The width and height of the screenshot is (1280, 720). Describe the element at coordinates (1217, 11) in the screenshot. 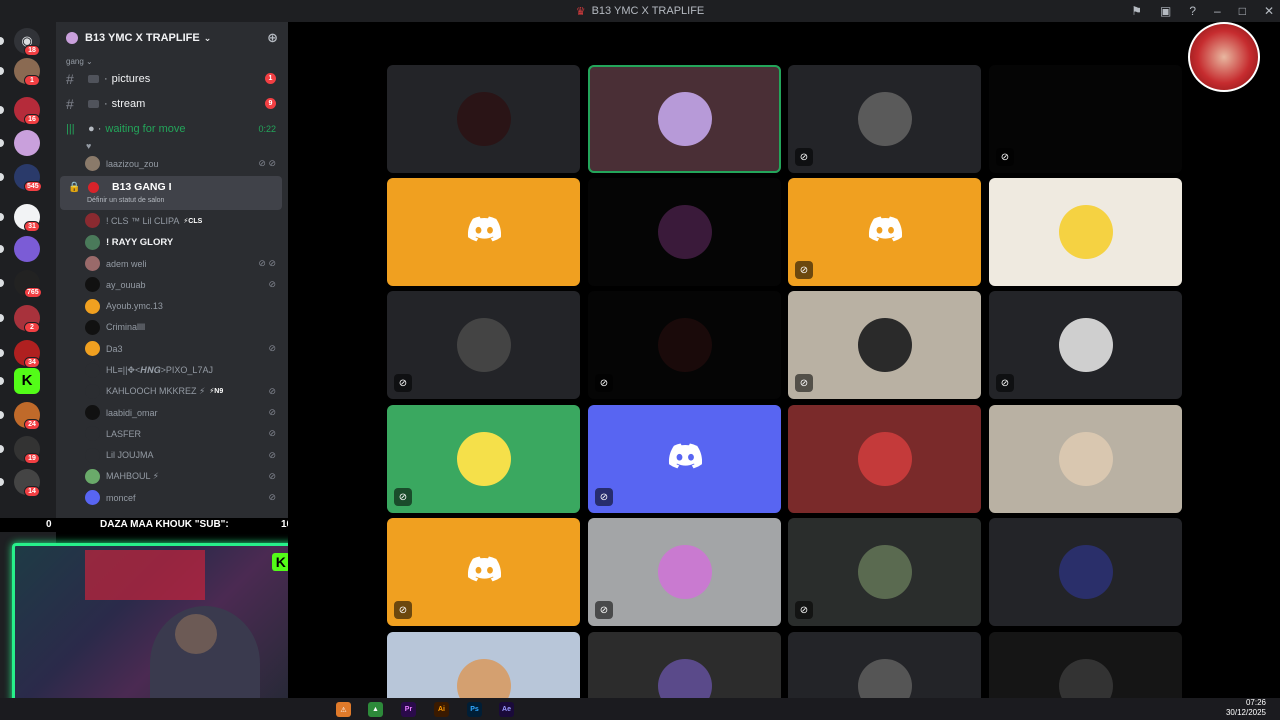

I see `minimize-button: –` at that location.